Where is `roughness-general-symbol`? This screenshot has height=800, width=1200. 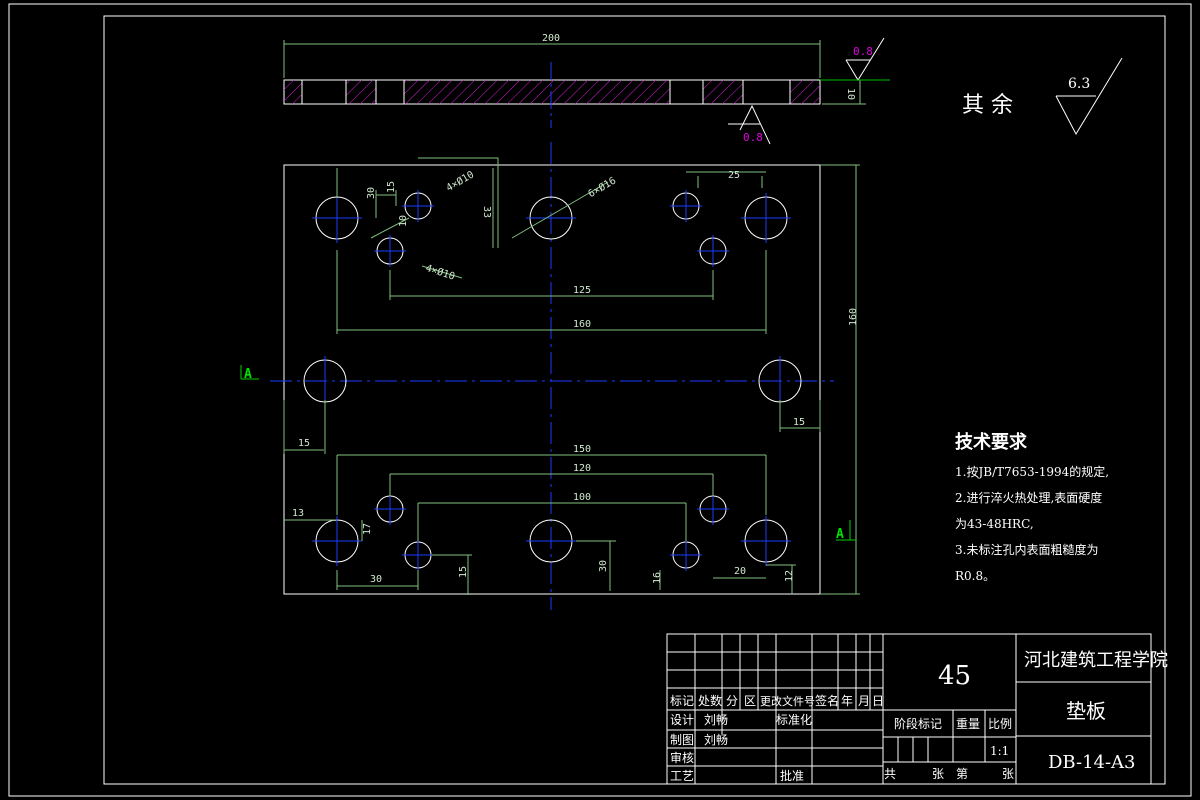 roughness-general-symbol is located at coordinates (1089, 96).